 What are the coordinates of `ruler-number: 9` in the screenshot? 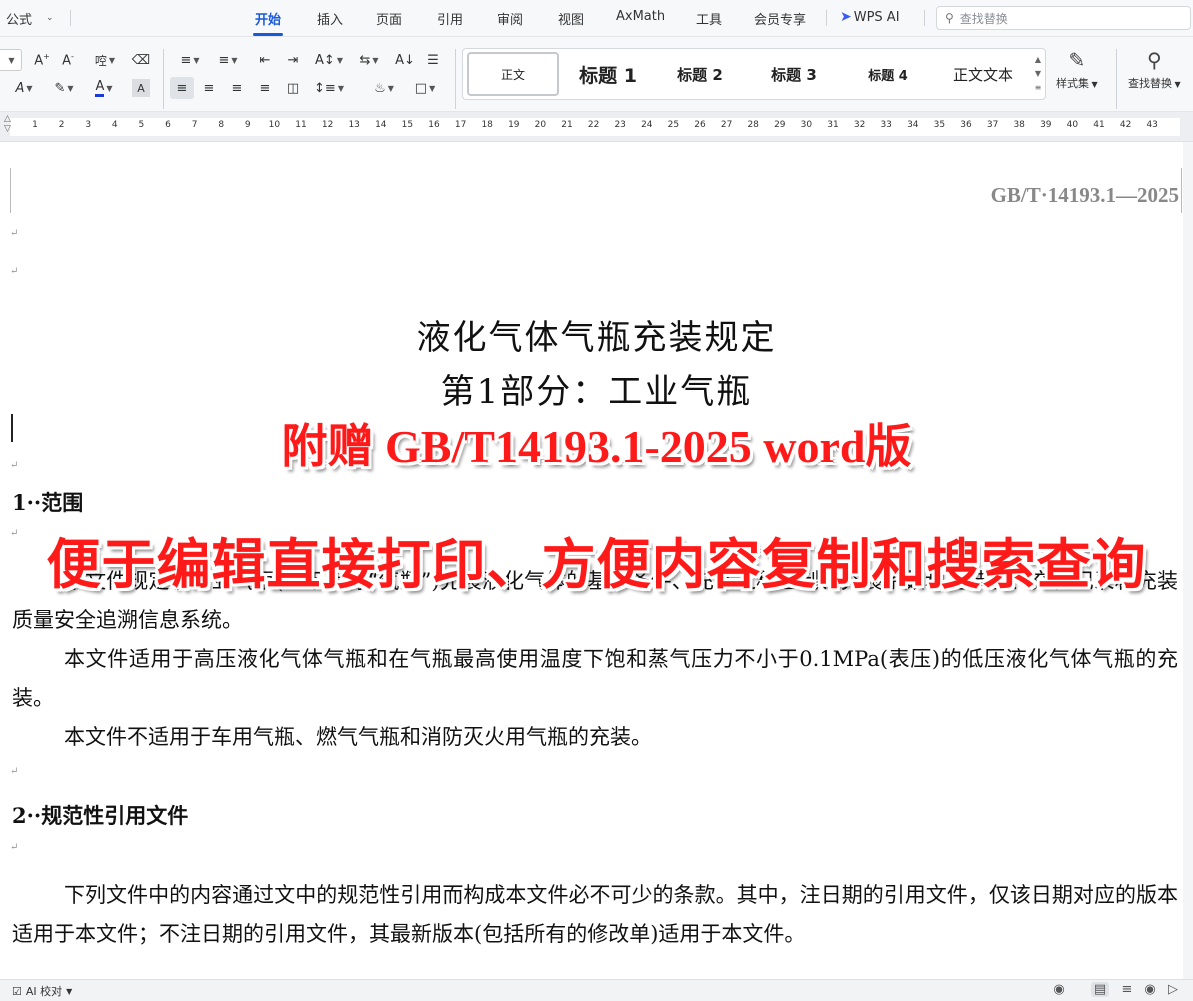 It's located at (247, 125).